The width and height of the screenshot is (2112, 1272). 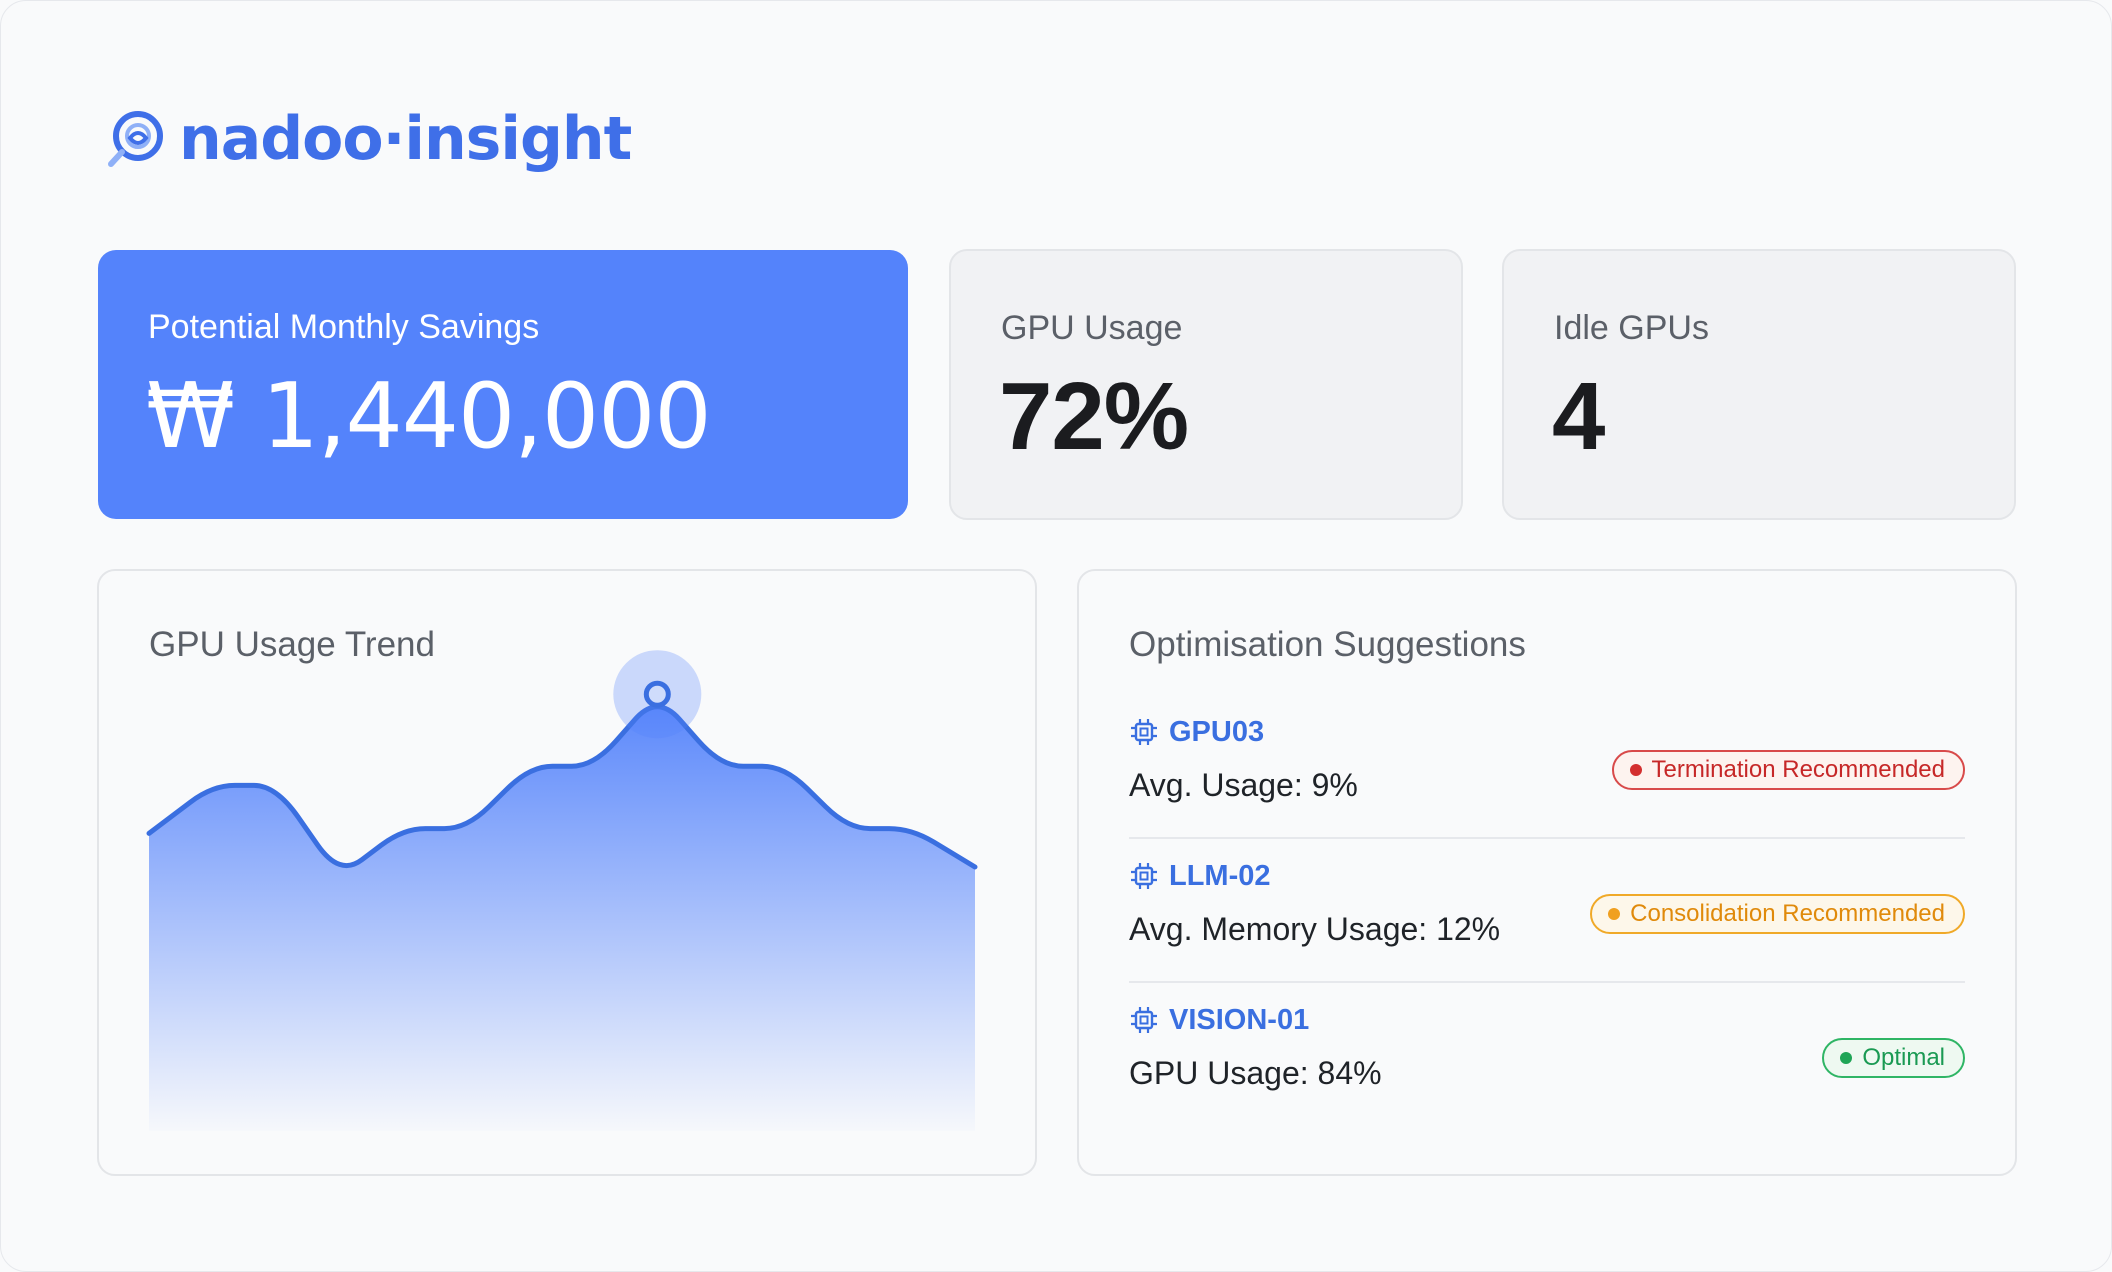 I want to click on status-badge: Termination Recommended, so click(x=1788, y=770).